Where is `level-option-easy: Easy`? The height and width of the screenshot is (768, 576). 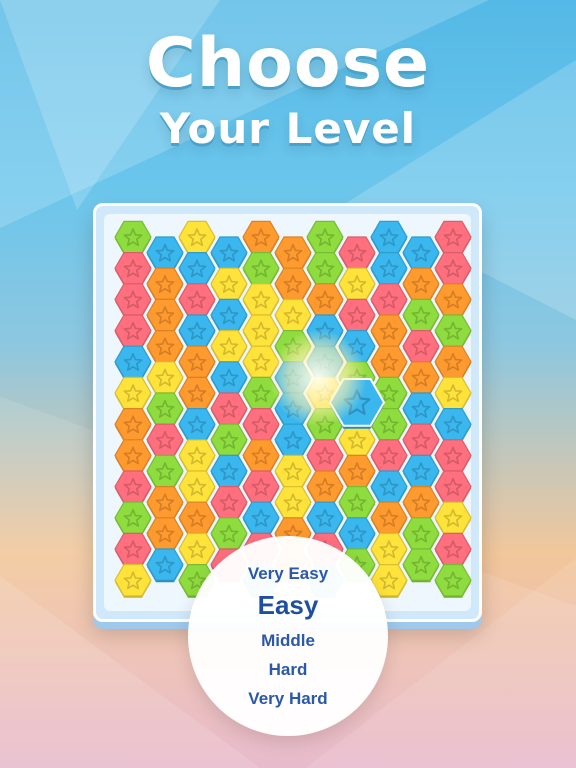
level-option-easy: Easy is located at coordinates (288, 605).